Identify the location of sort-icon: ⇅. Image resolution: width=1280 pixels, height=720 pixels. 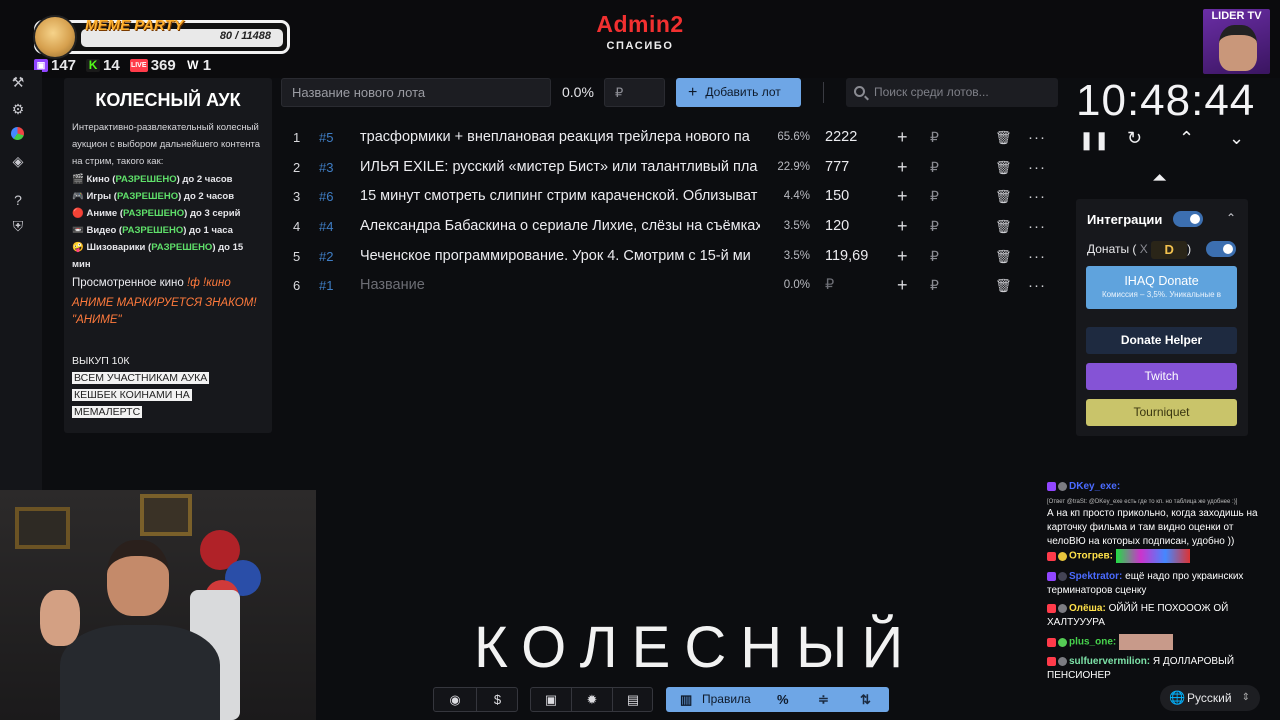
(865, 699).